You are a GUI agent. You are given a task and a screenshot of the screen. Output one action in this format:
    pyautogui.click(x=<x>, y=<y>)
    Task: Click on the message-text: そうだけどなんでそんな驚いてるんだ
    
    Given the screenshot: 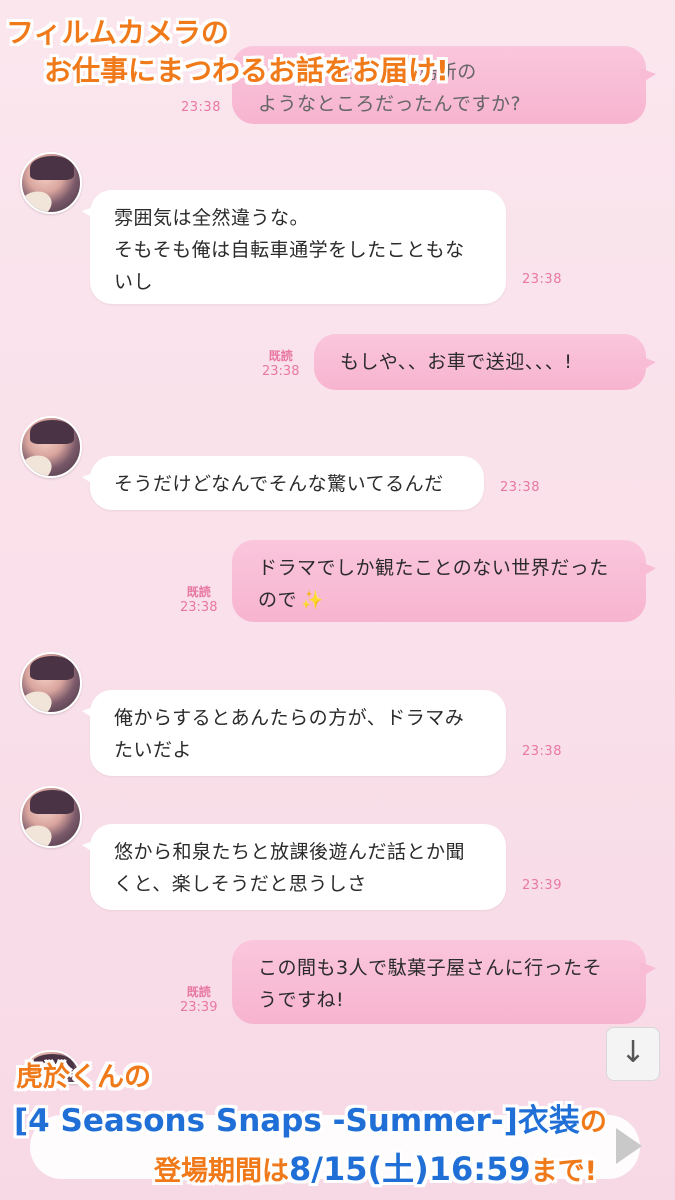 What is the action you would take?
    pyautogui.click(x=279, y=484)
    